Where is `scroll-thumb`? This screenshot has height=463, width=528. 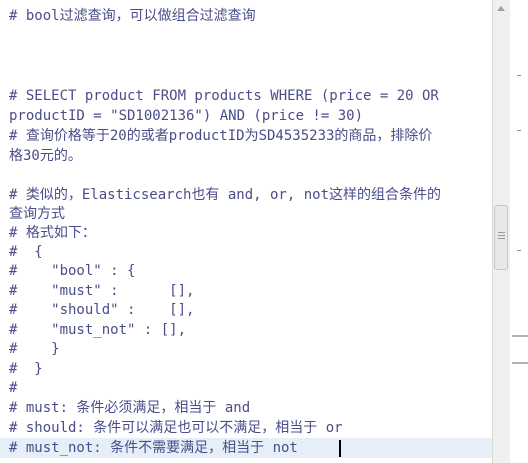 scroll-thumb is located at coordinates (501, 237).